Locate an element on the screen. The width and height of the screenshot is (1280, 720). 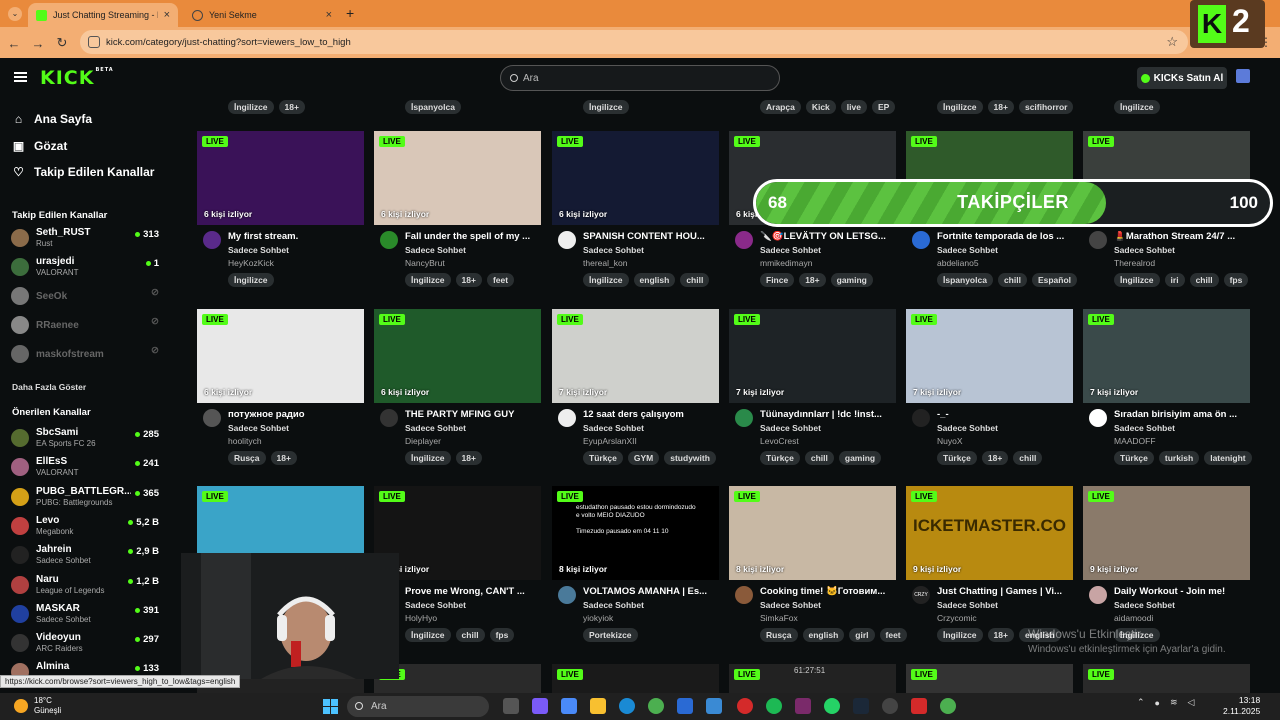
recommended-channel: EllEsS VALORANT 241 is located at coordinates (86, 467).